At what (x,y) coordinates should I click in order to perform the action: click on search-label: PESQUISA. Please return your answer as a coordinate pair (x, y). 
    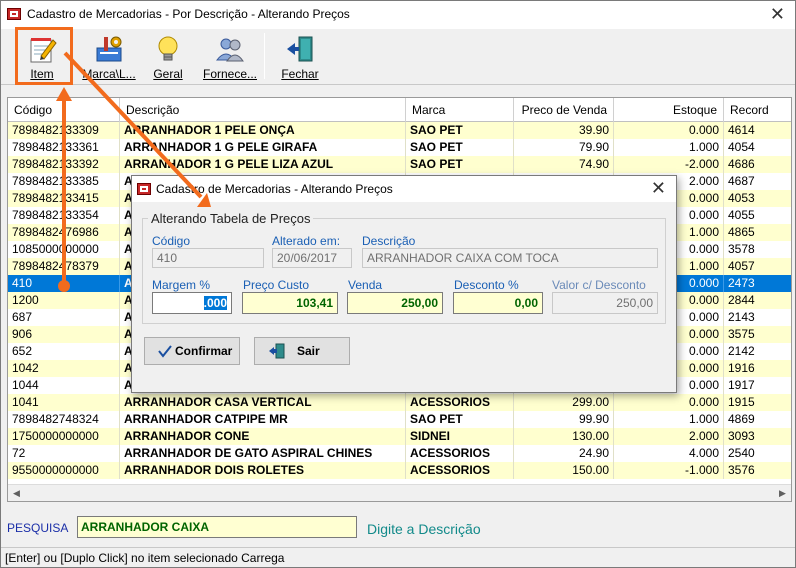
    Looking at the image, I should click on (38, 528).